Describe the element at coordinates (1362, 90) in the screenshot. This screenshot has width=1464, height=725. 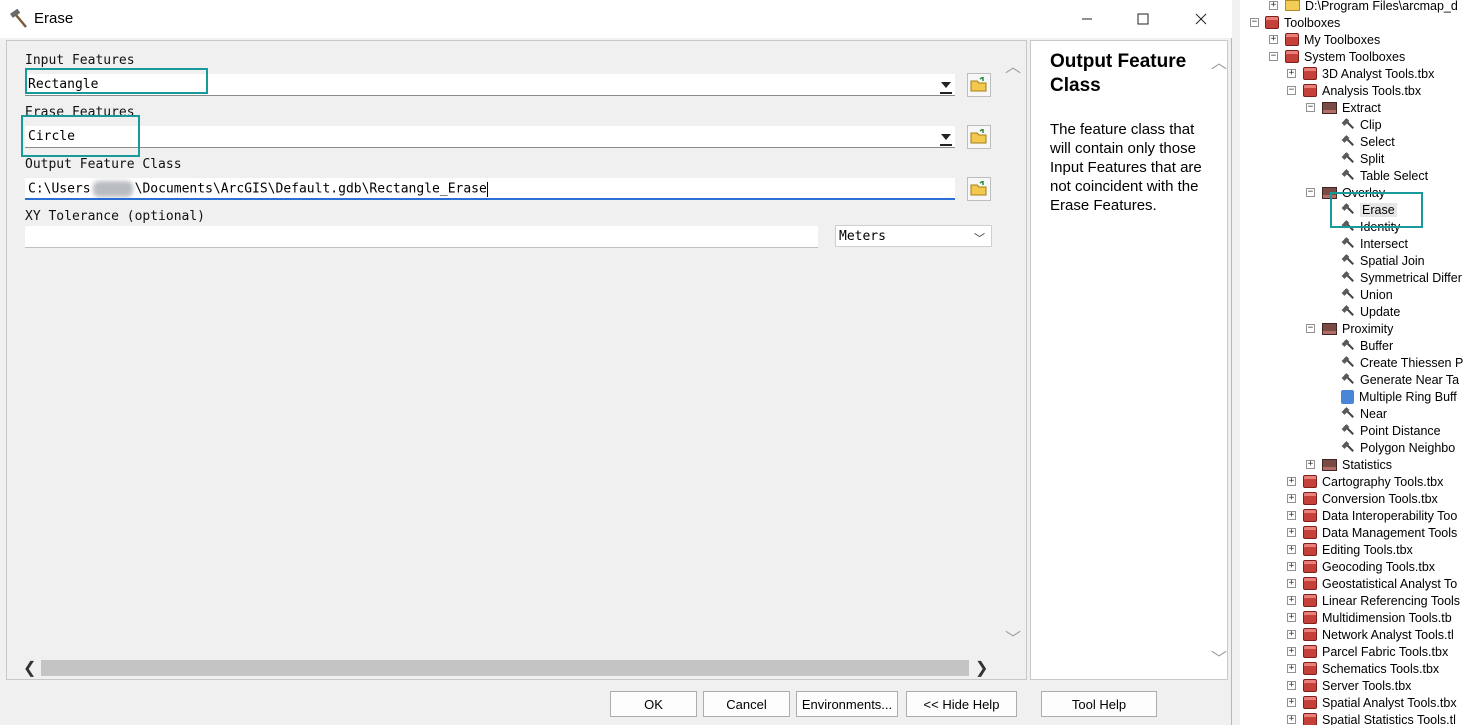
I see `tree-item: Analysis Tools.tbx` at that location.